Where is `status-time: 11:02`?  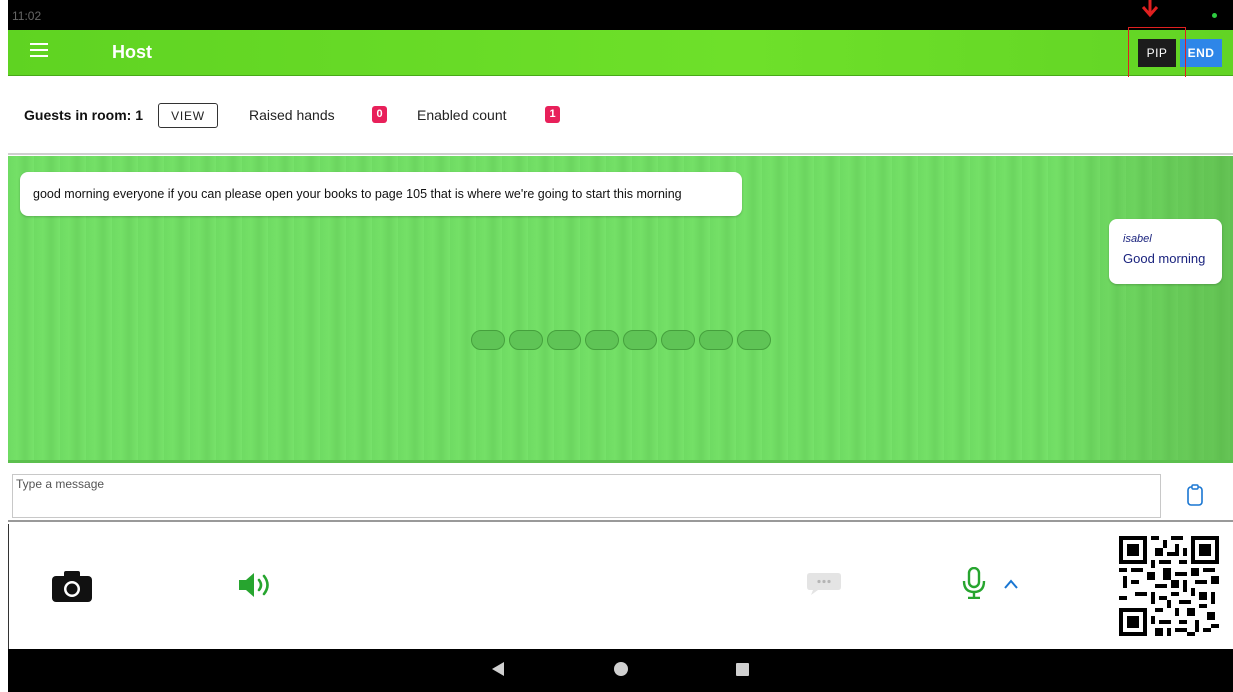
status-time: 11:02 is located at coordinates (27, 16).